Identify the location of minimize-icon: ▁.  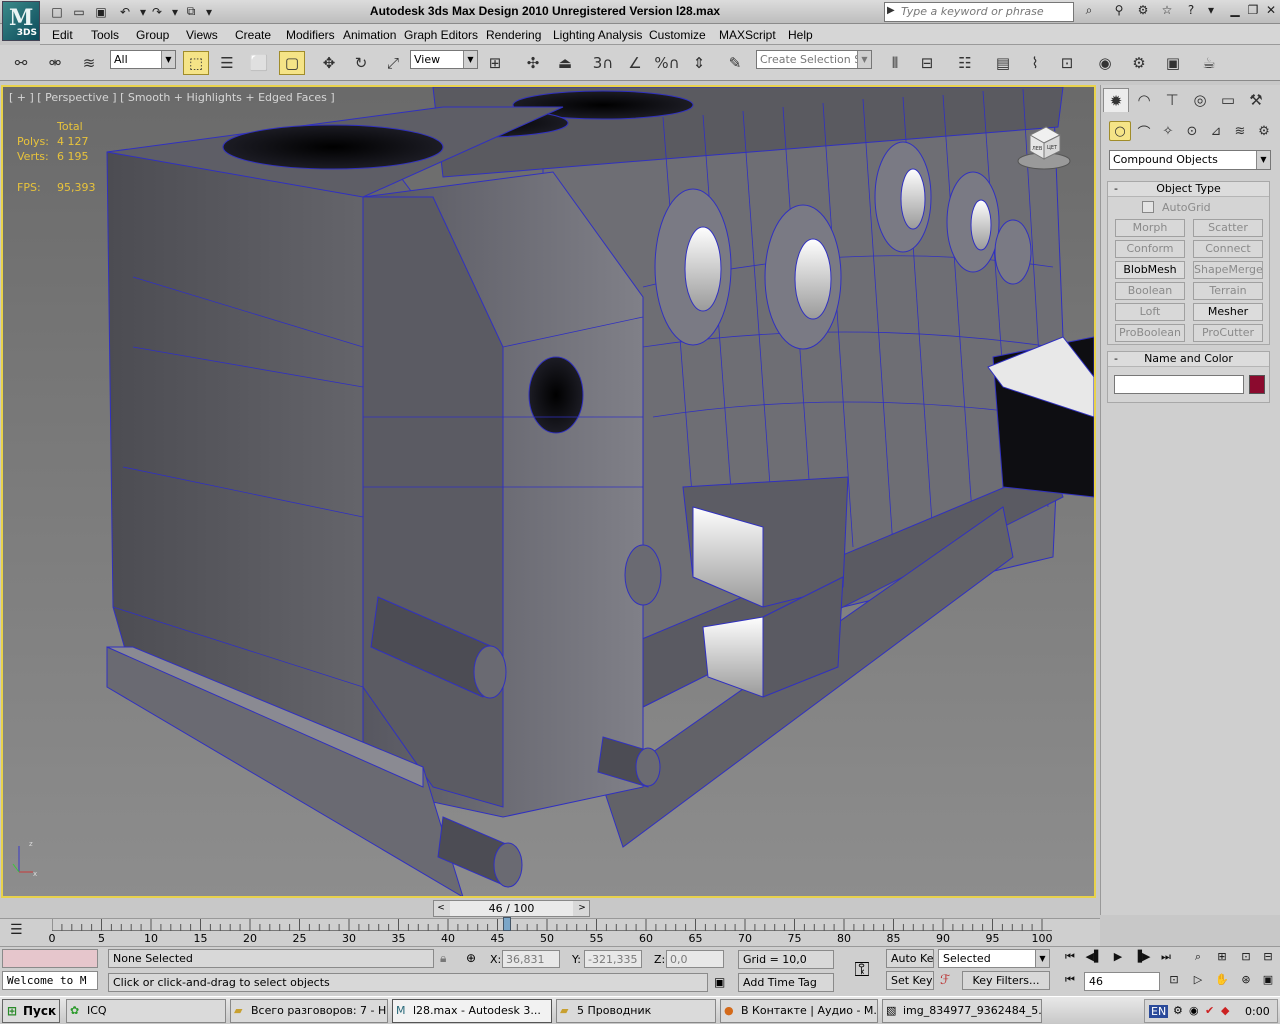
(1235, 11).